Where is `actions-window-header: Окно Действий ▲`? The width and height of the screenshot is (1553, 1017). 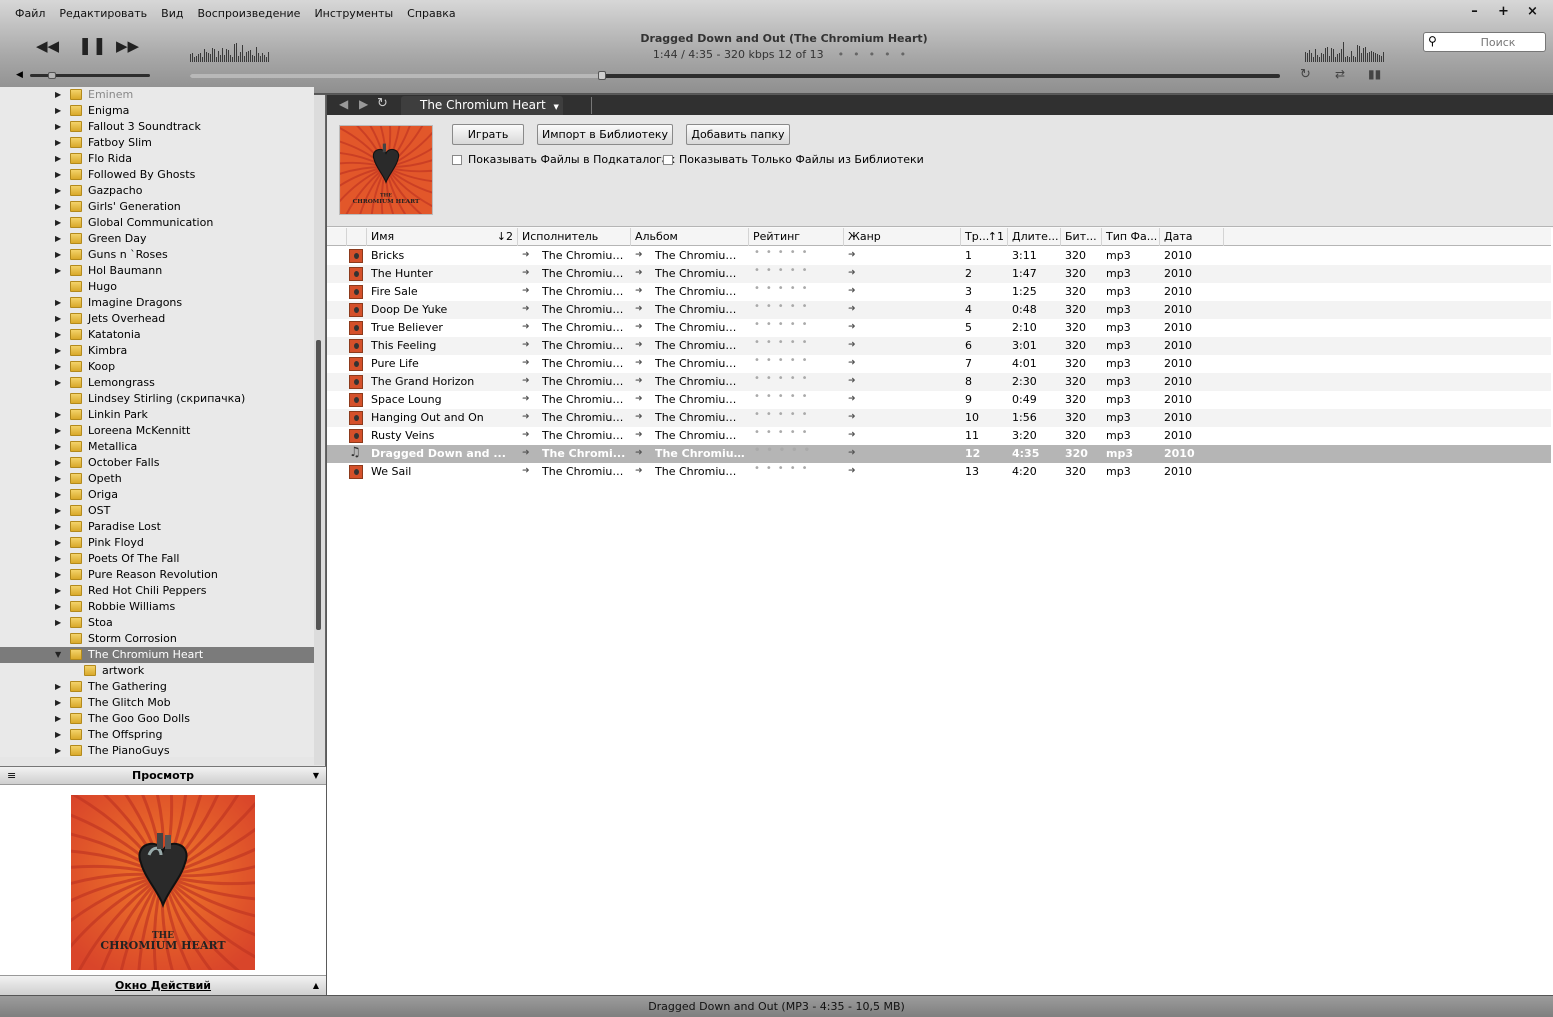
actions-window-header: Окно Действий ▲ is located at coordinates (163, 985).